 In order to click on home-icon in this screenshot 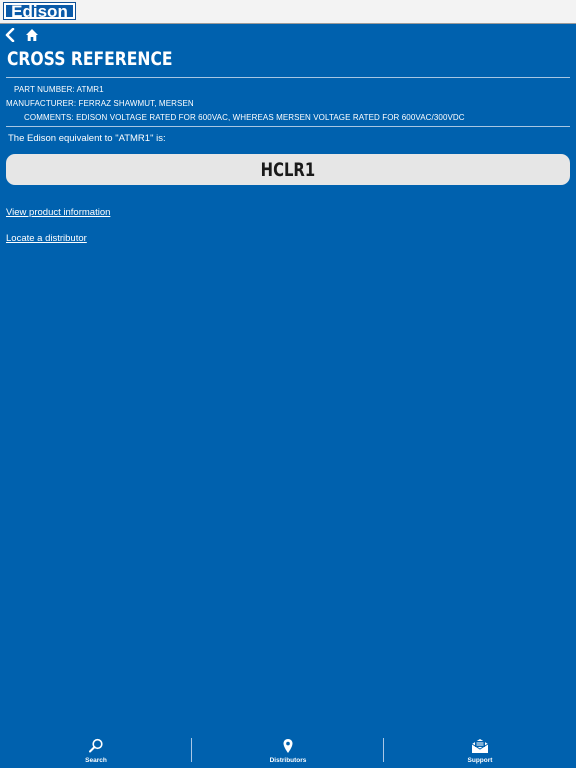, I will do `click(32, 35)`.